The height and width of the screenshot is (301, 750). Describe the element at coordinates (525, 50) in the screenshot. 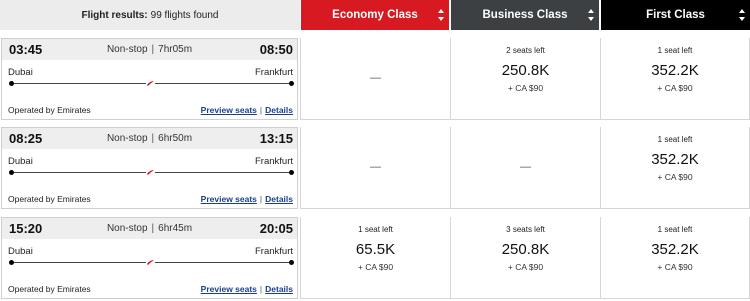

I see `seats-left: 2 seats left` at that location.